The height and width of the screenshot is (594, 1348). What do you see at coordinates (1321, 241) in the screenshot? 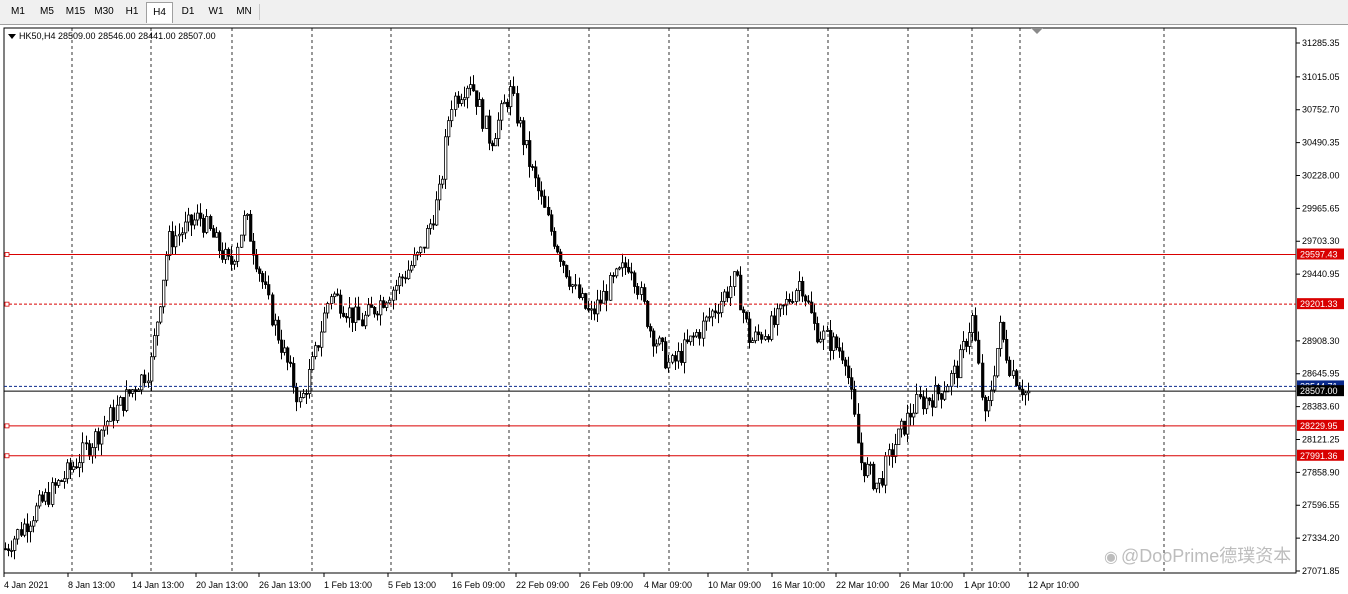
I see `price-axis-label: 29703.30` at bounding box center [1321, 241].